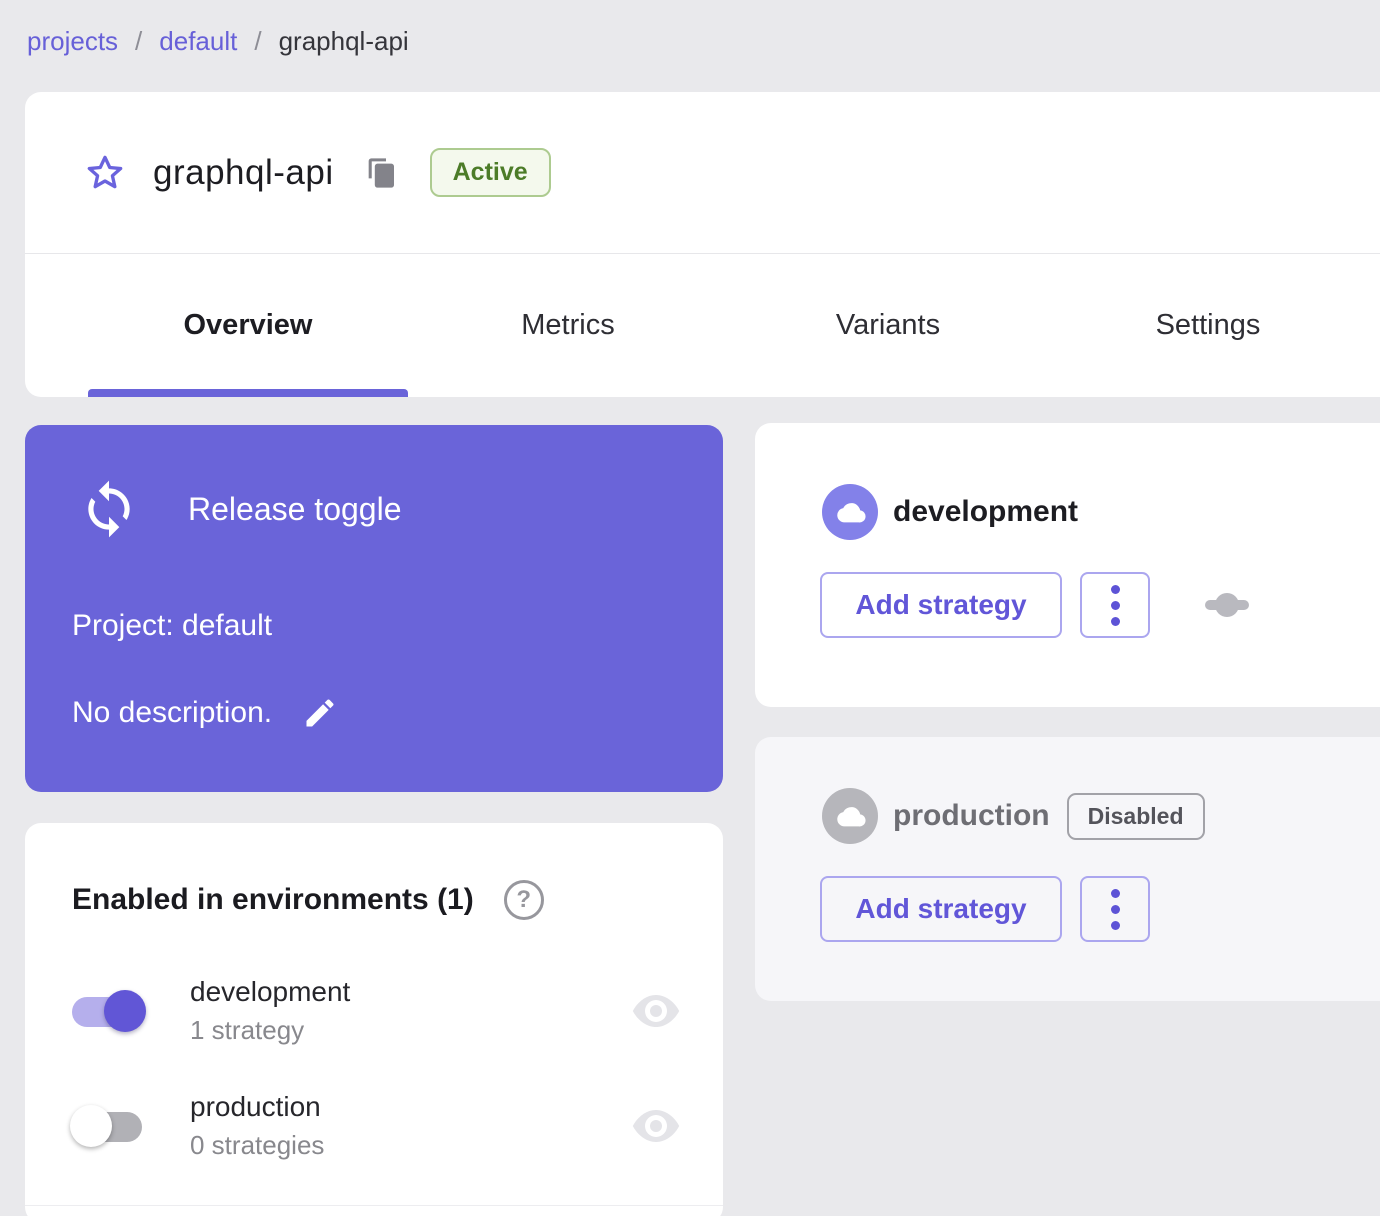  I want to click on environment-header: development, so click(950, 512).